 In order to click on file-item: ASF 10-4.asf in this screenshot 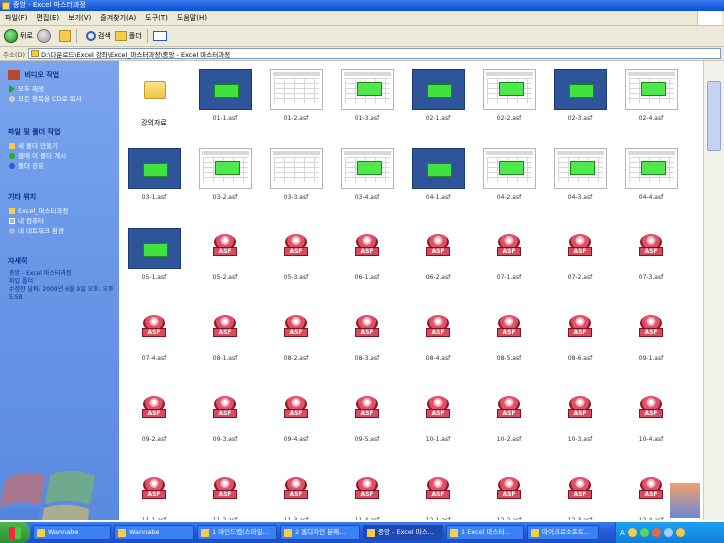, I will do `click(651, 422)`.